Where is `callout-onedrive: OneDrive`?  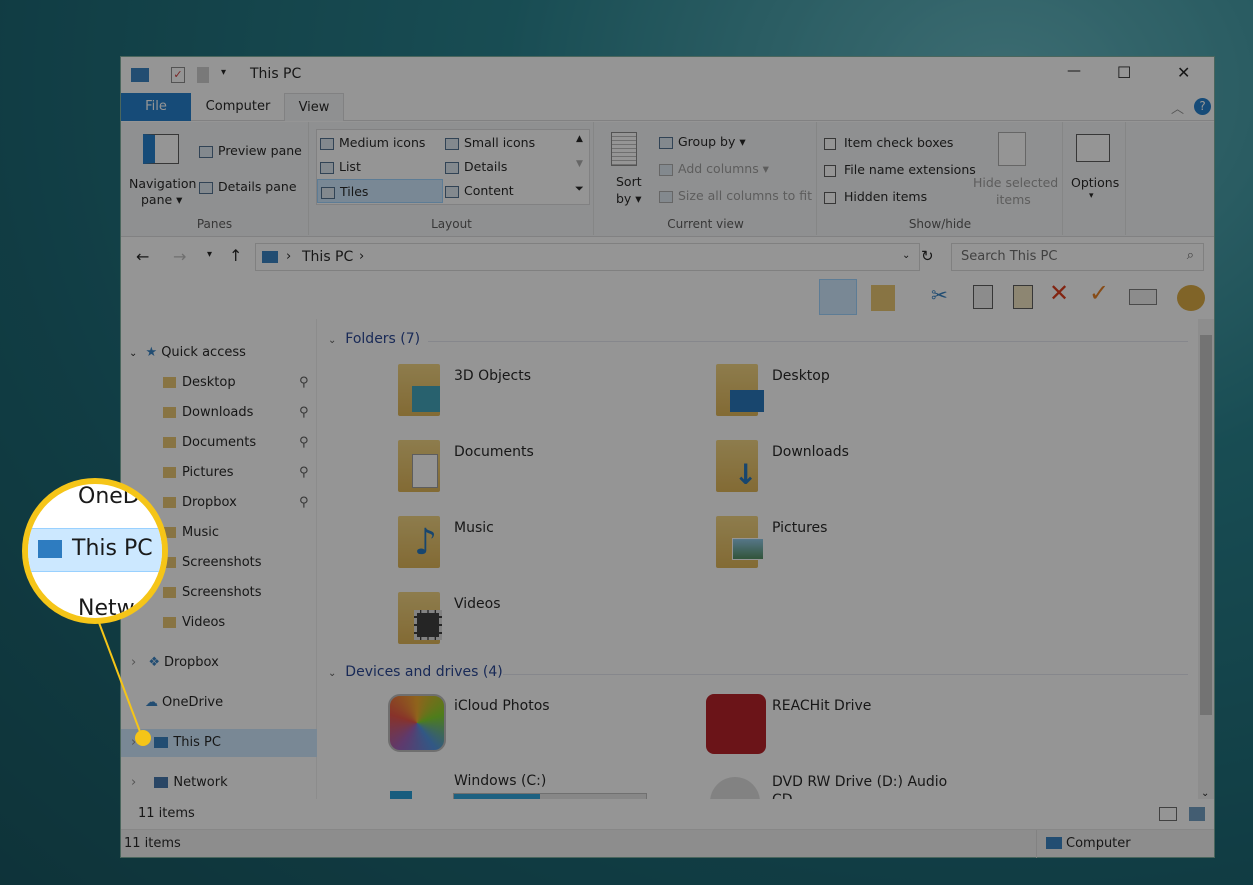 callout-onedrive: OneDrive is located at coordinates (123, 496).